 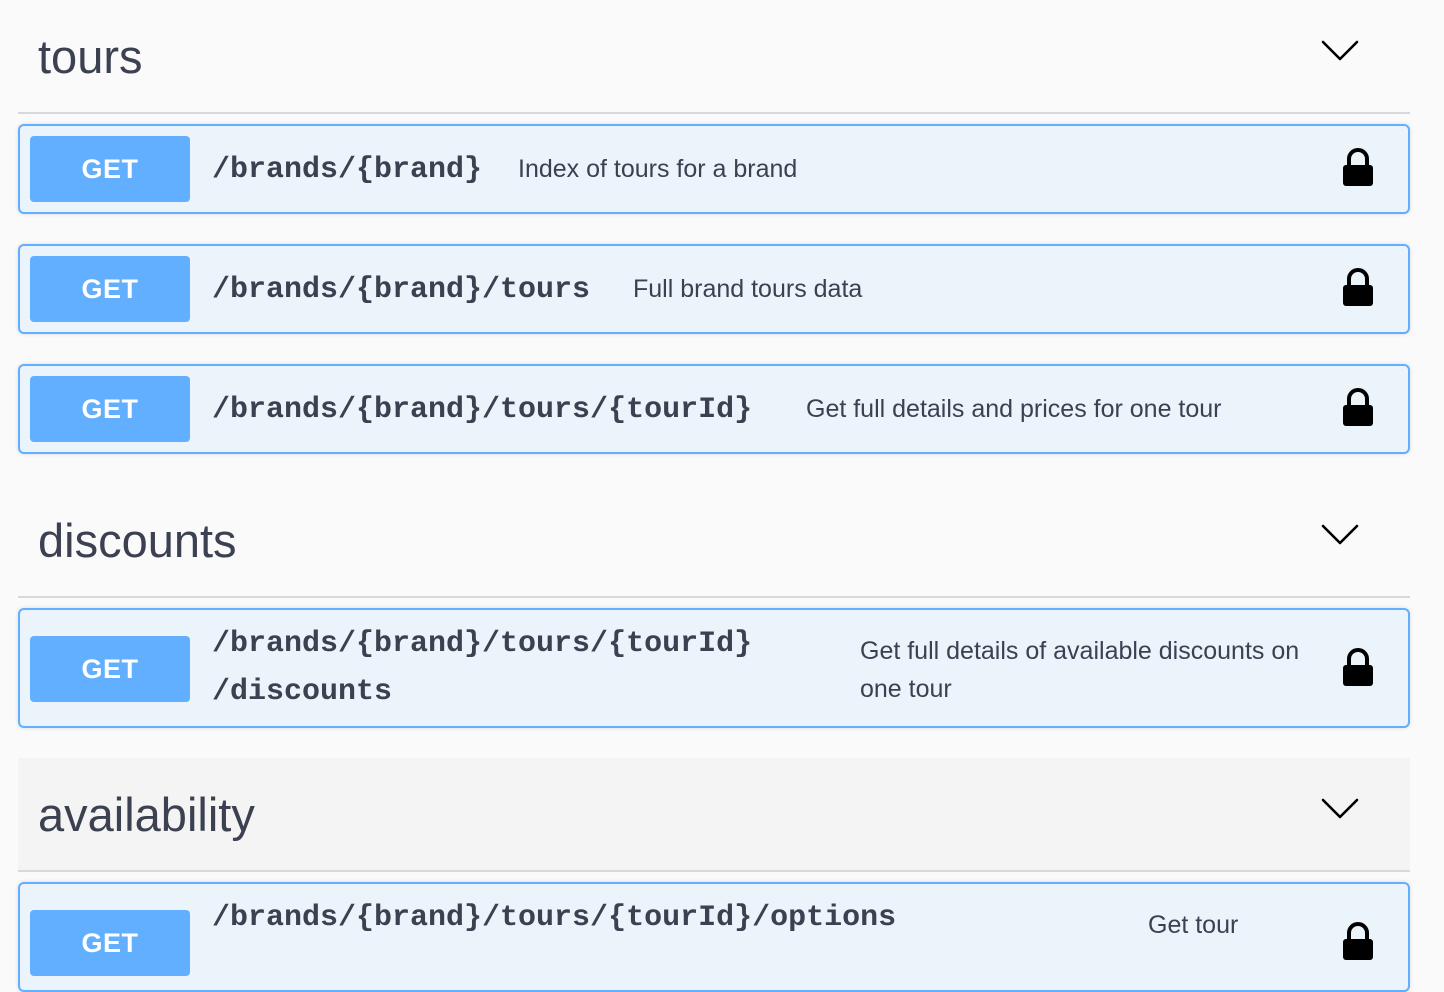 What do you see at coordinates (401, 290) in the screenshot?
I see `operation-path: /brands/{brand}/tours` at bounding box center [401, 290].